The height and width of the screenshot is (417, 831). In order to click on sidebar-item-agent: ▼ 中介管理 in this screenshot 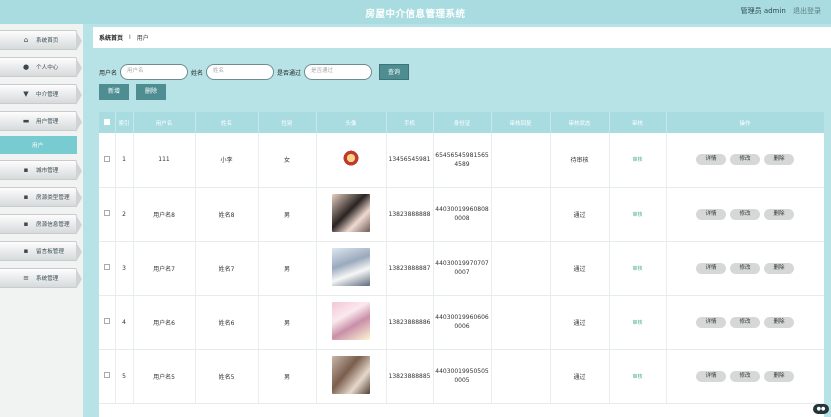, I will do `click(41, 94)`.